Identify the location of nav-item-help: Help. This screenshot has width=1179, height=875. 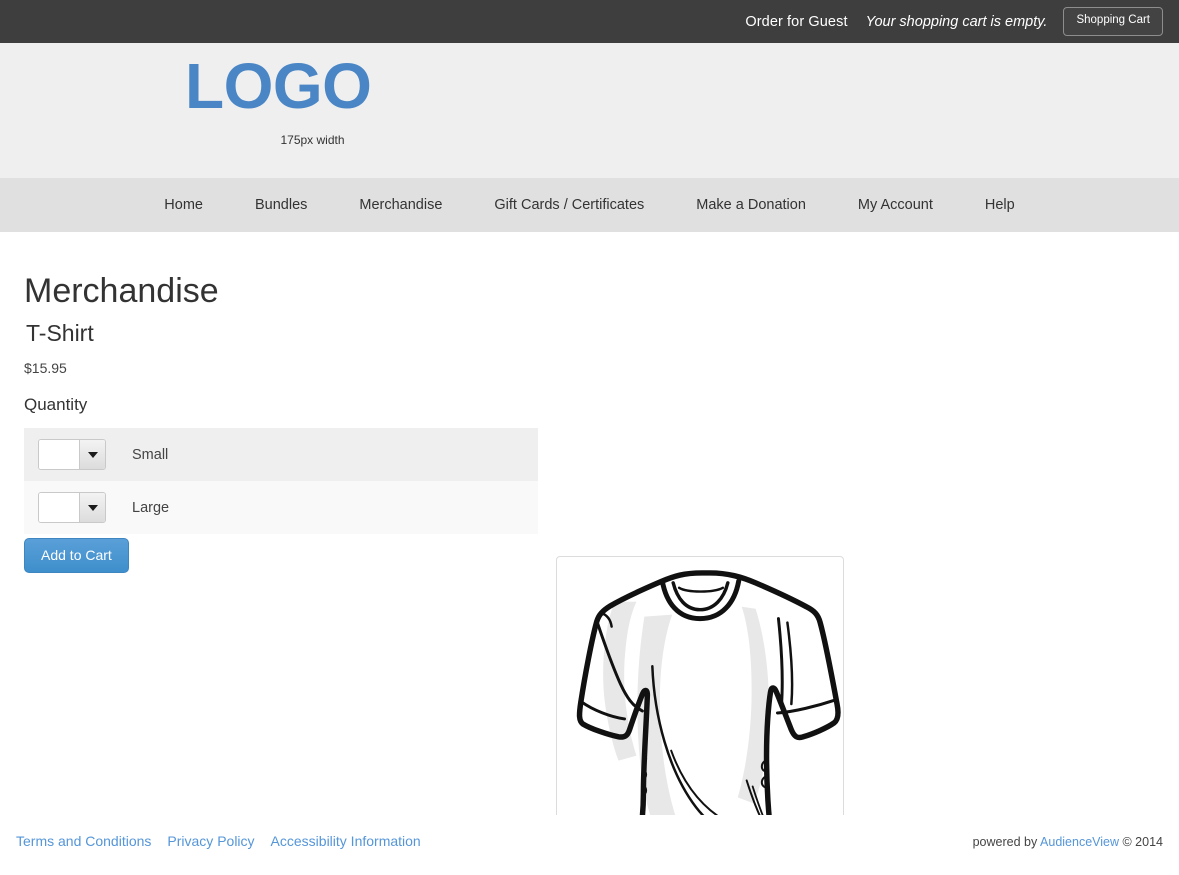
(1000, 205).